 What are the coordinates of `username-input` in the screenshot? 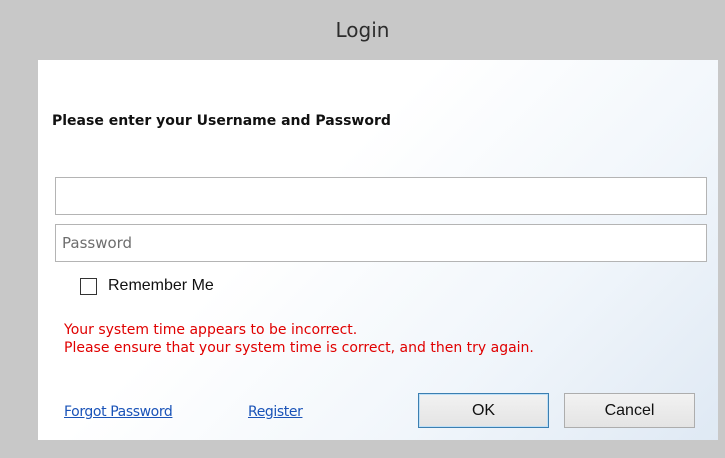 It's located at (381, 196).